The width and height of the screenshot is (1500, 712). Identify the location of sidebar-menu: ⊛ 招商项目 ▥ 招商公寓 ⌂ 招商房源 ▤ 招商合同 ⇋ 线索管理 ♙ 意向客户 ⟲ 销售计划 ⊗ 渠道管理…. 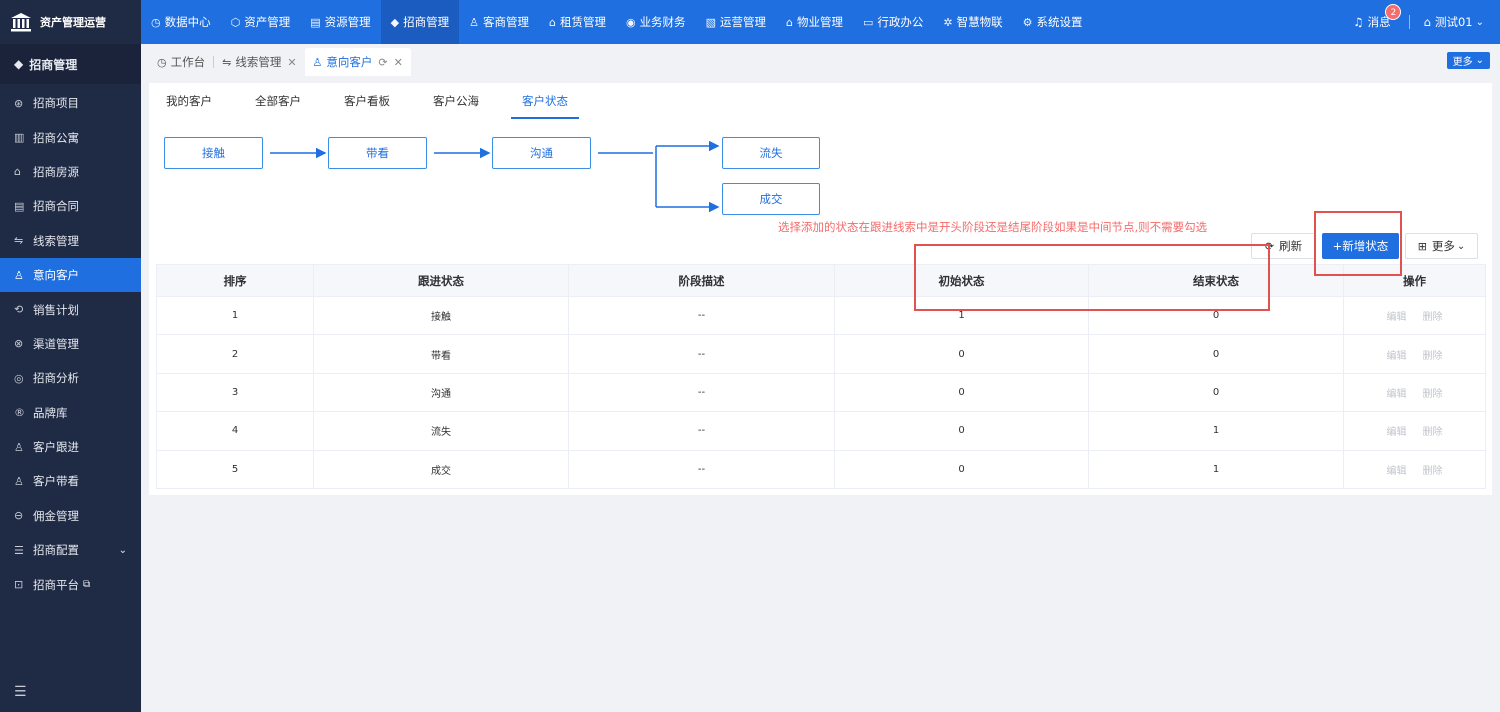
(70, 343).